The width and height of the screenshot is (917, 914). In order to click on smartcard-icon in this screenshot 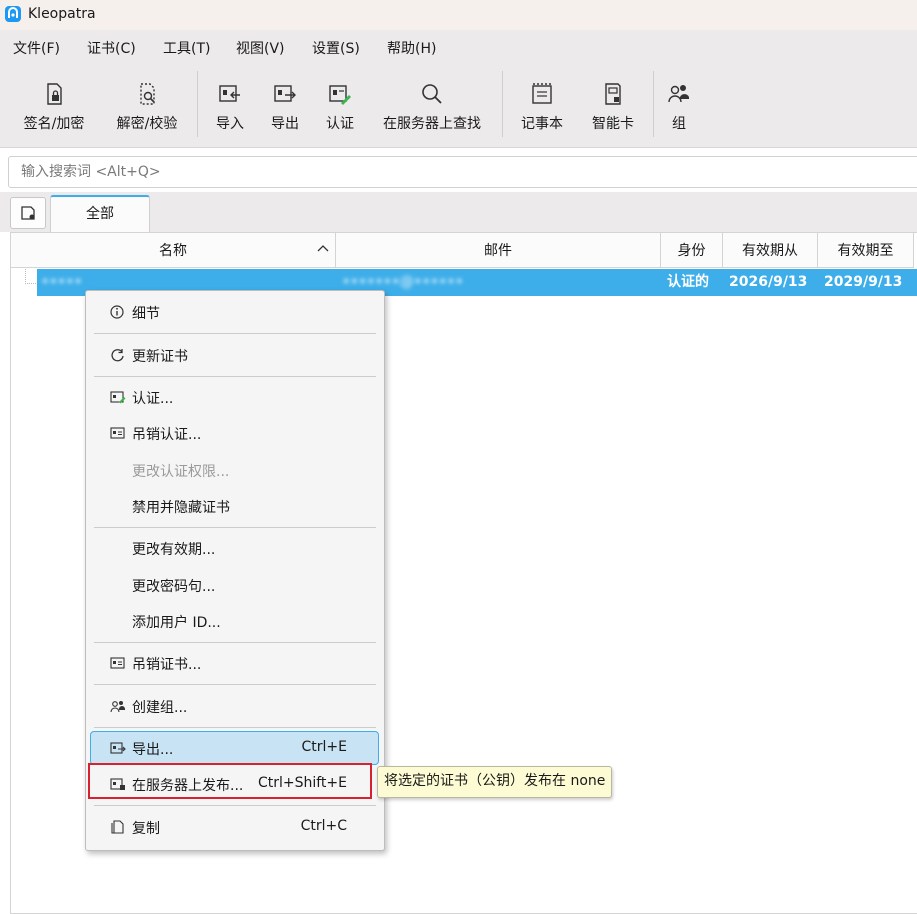, I will do `click(613, 94)`.